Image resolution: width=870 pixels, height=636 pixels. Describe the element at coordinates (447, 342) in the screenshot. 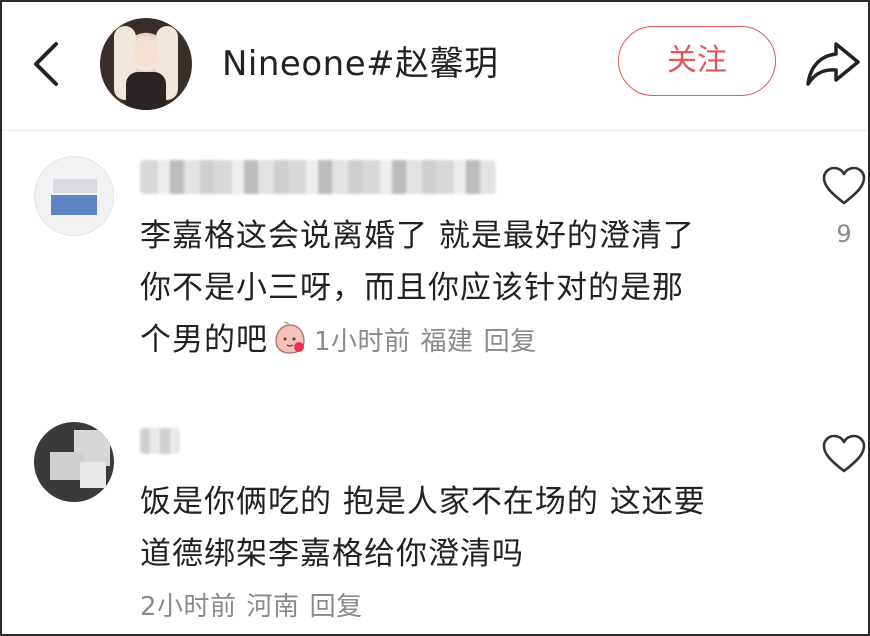

I see `comment-location: 福建` at that location.